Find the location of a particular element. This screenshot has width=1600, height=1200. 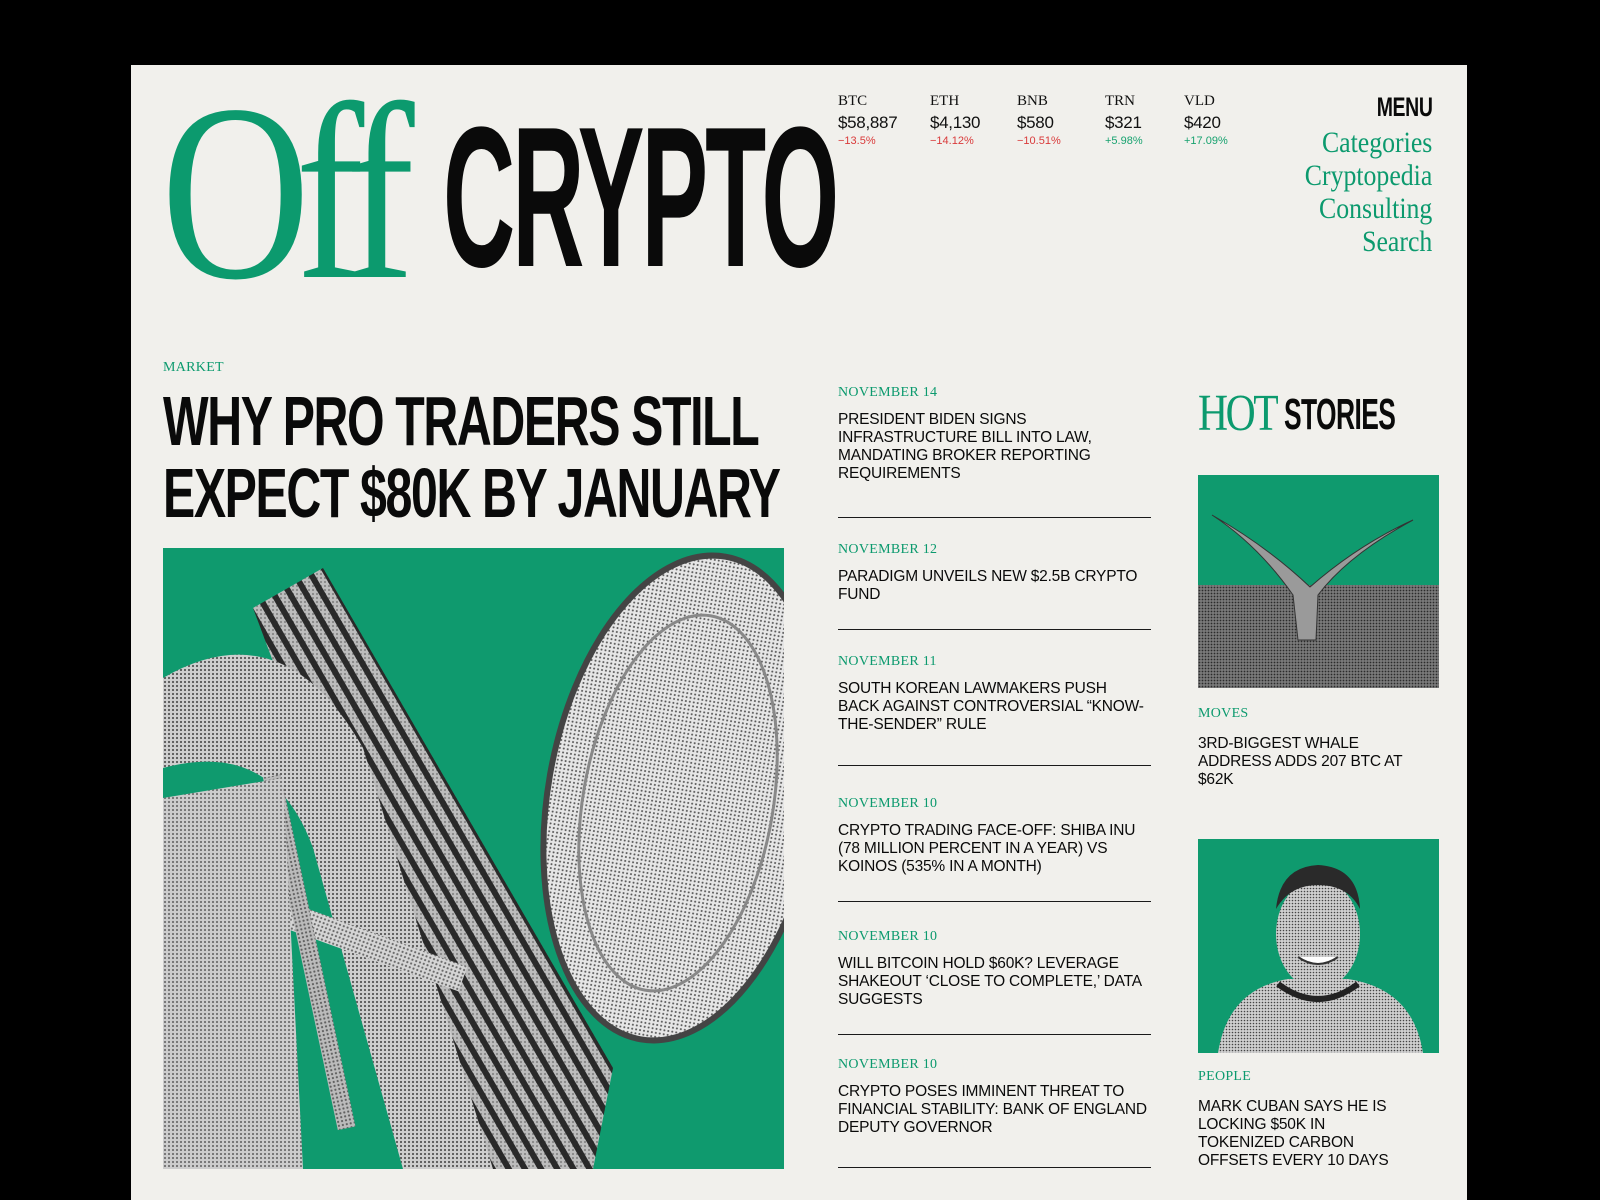

main-menu: Categories Cryptopedia Consulting Search is located at coordinates (1358, 192).